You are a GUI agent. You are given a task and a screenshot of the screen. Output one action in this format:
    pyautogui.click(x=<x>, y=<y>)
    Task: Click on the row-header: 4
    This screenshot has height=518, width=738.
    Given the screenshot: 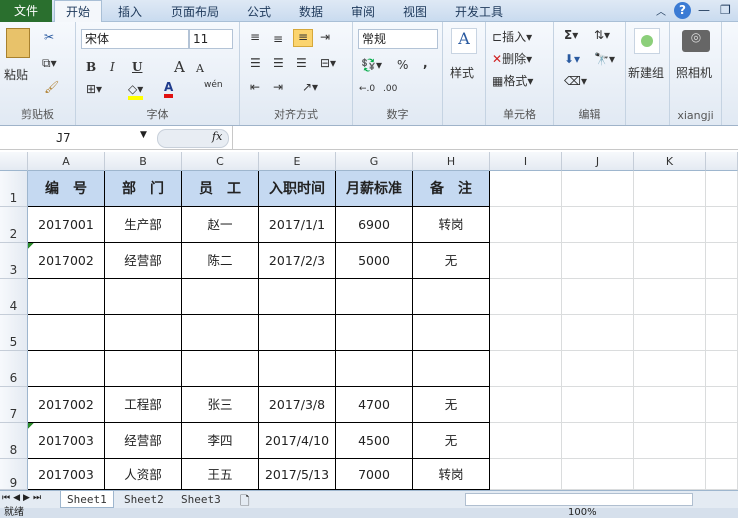 What is the action you would take?
    pyautogui.click(x=14, y=297)
    